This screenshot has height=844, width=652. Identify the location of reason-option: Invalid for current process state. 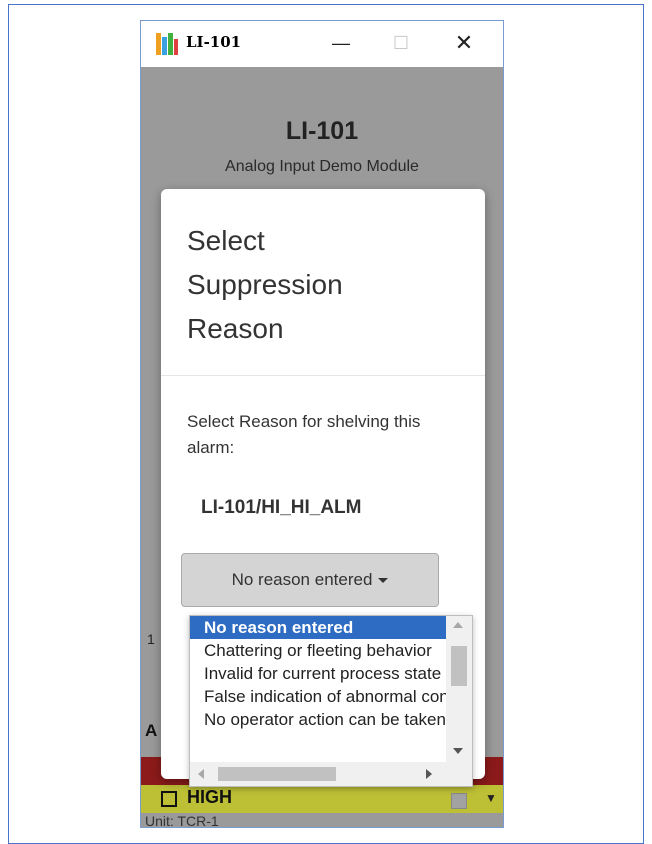
(318, 673).